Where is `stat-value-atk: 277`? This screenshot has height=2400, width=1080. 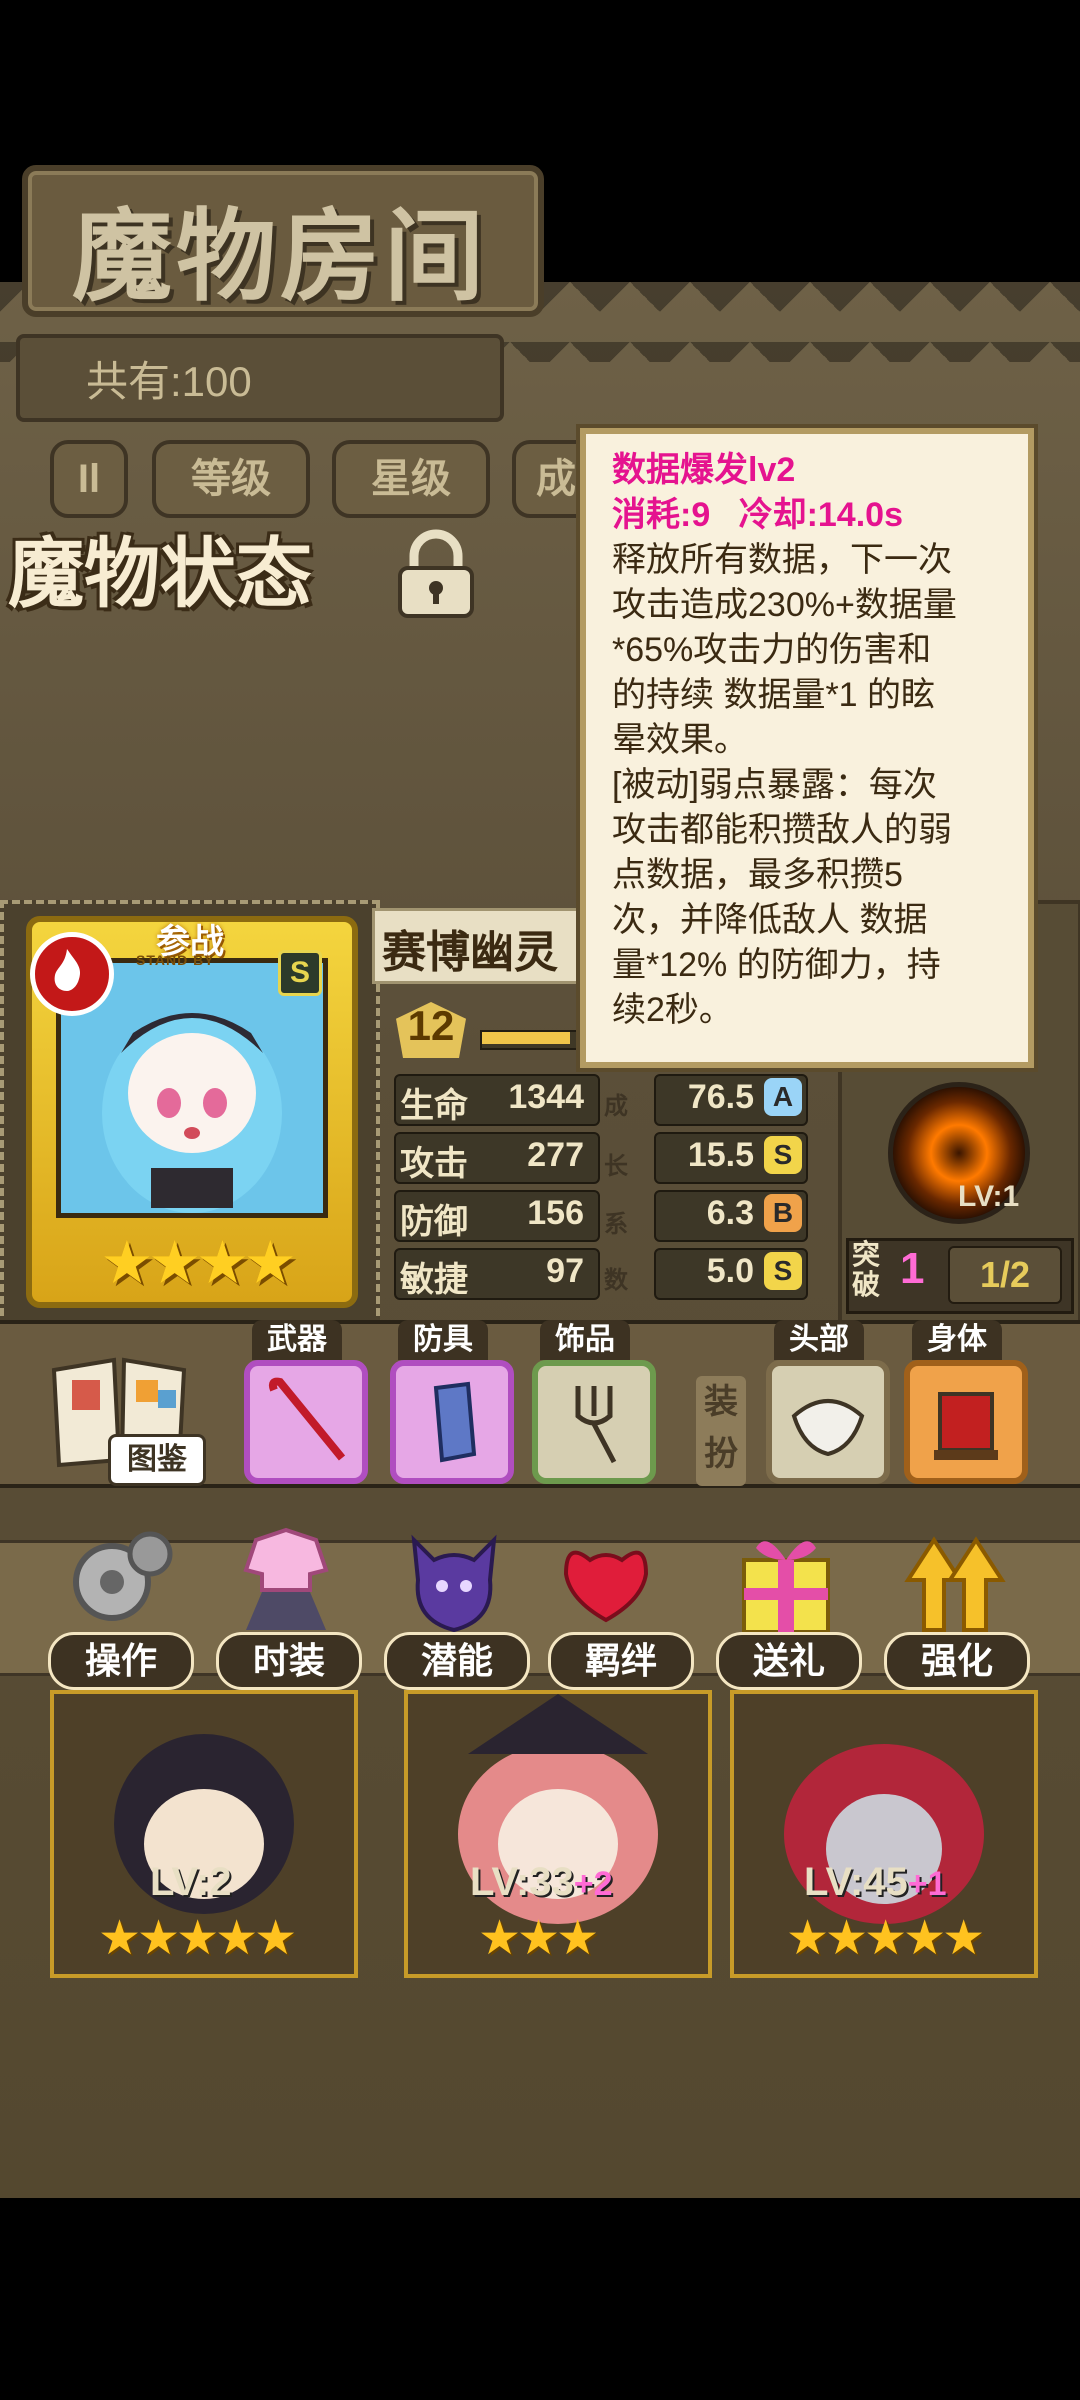 stat-value-atk: 277 is located at coordinates (555, 1155).